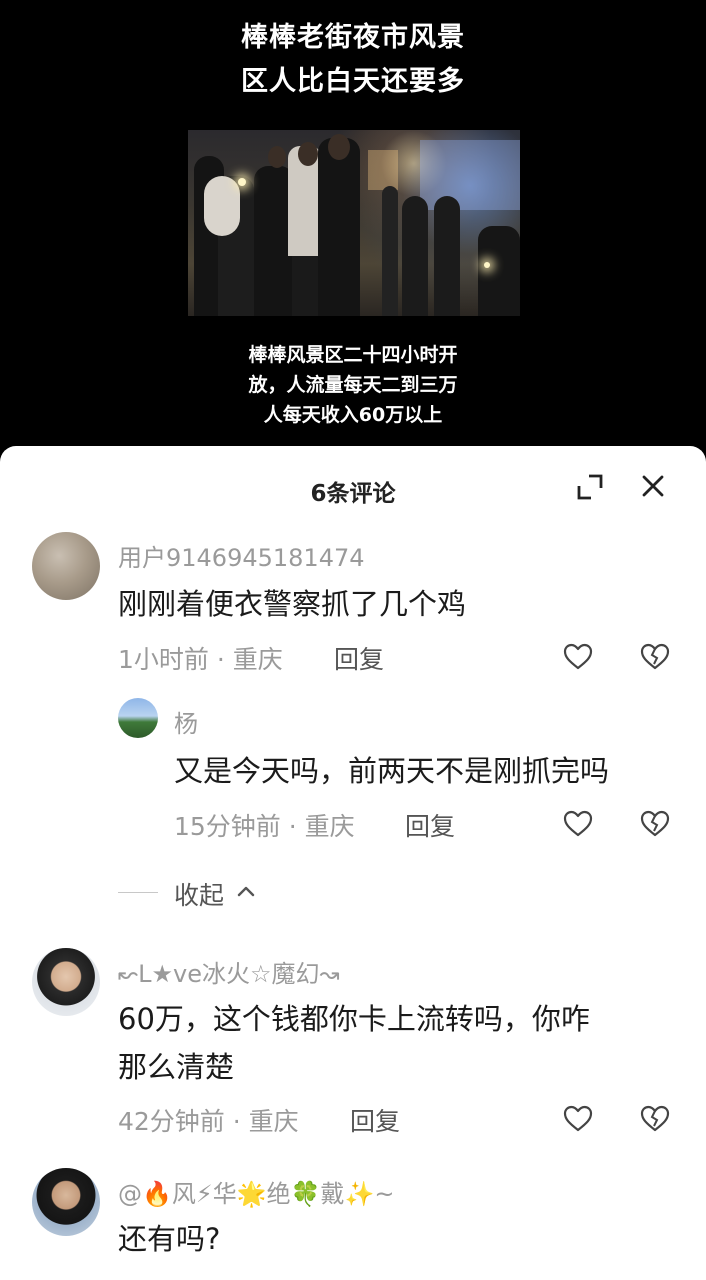 Image resolution: width=706 pixels, height=1280 pixels. I want to click on close-icon, so click(653, 486).